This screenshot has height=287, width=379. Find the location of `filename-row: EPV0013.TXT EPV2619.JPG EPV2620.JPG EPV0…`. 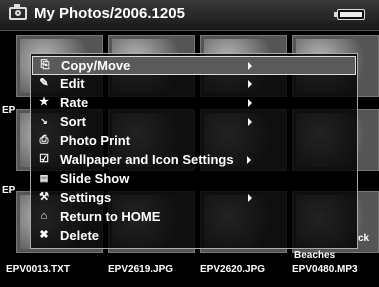

filename-row: EPV0013.TXT EPV2619.JPG EPV2620.JPG EPV0… is located at coordinates (189, 271).